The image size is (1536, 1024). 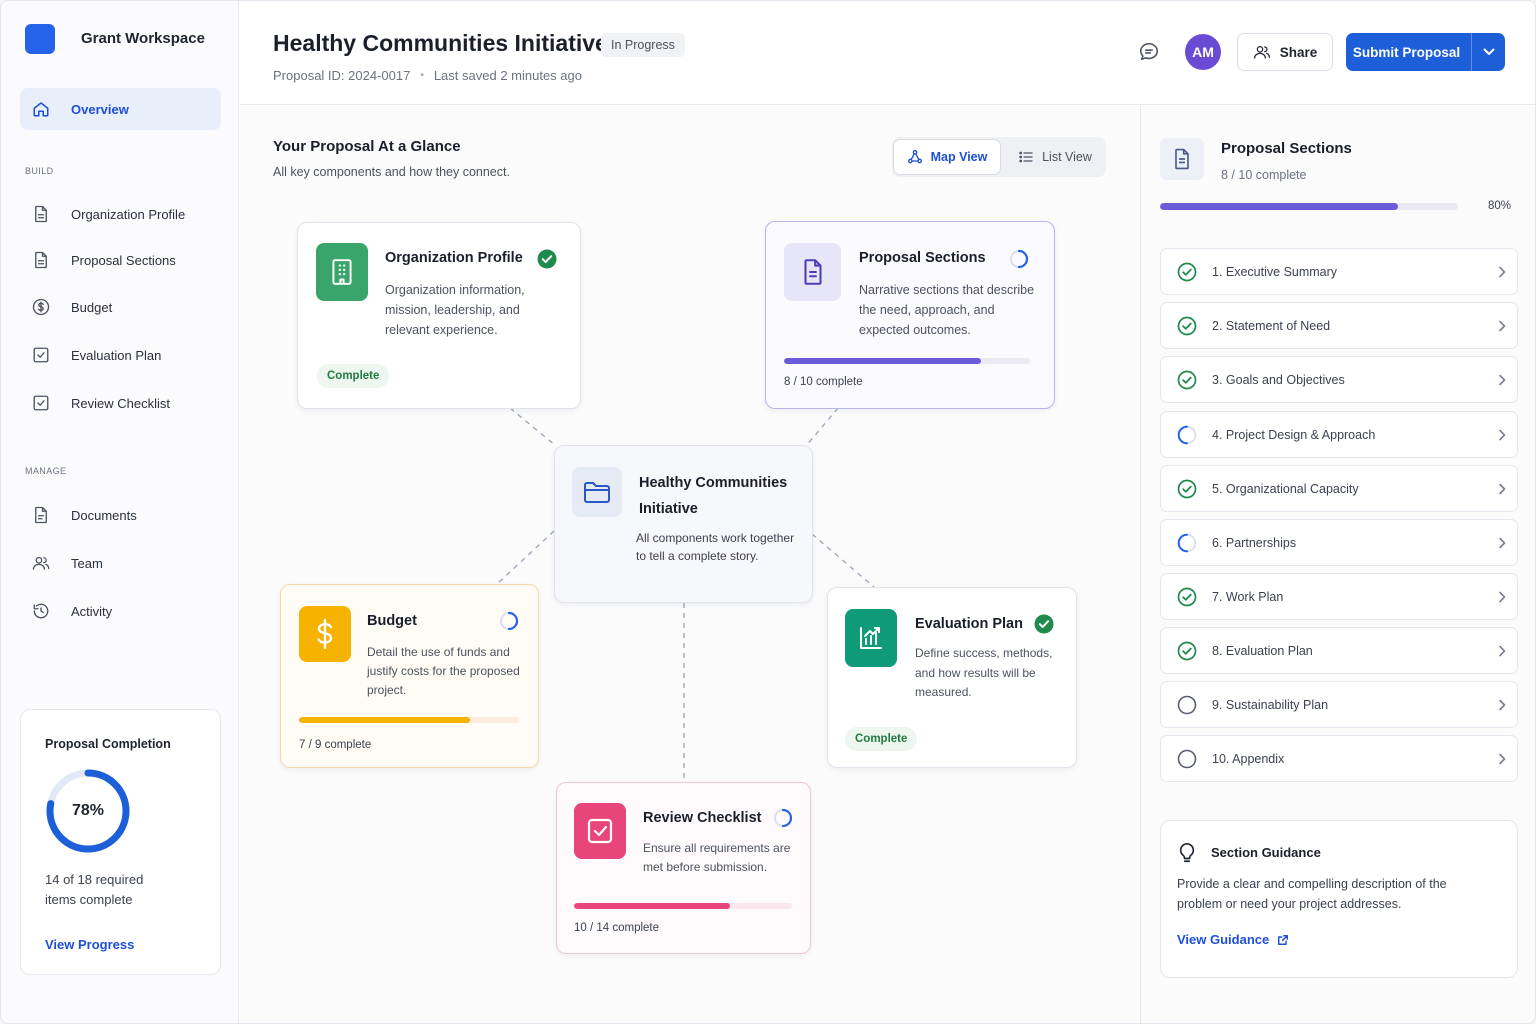 What do you see at coordinates (1339, 596) in the screenshot?
I see `section-item: 7. Work Plan` at bounding box center [1339, 596].